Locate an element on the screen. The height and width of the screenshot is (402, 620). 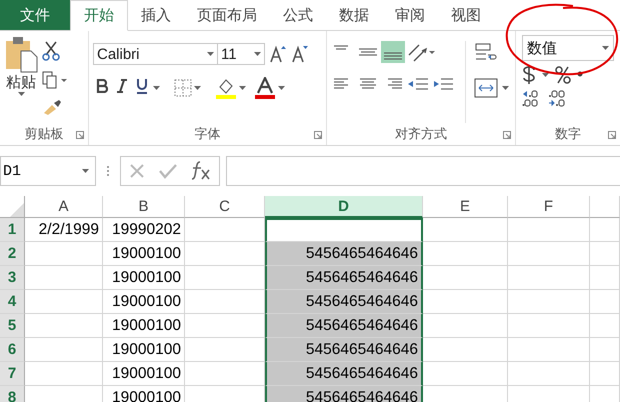
format-painter-icon is located at coordinates (52, 107).